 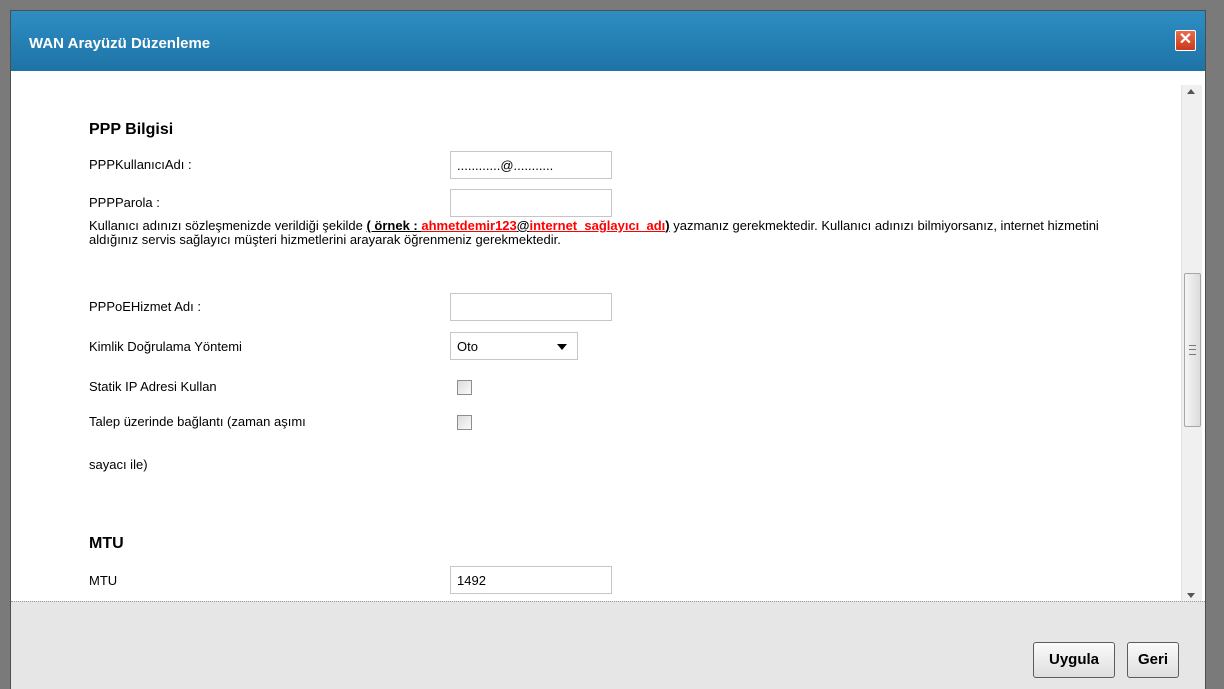 What do you see at coordinates (1185, 40) in the screenshot?
I see `close-icon: ✕` at bounding box center [1185, 40].